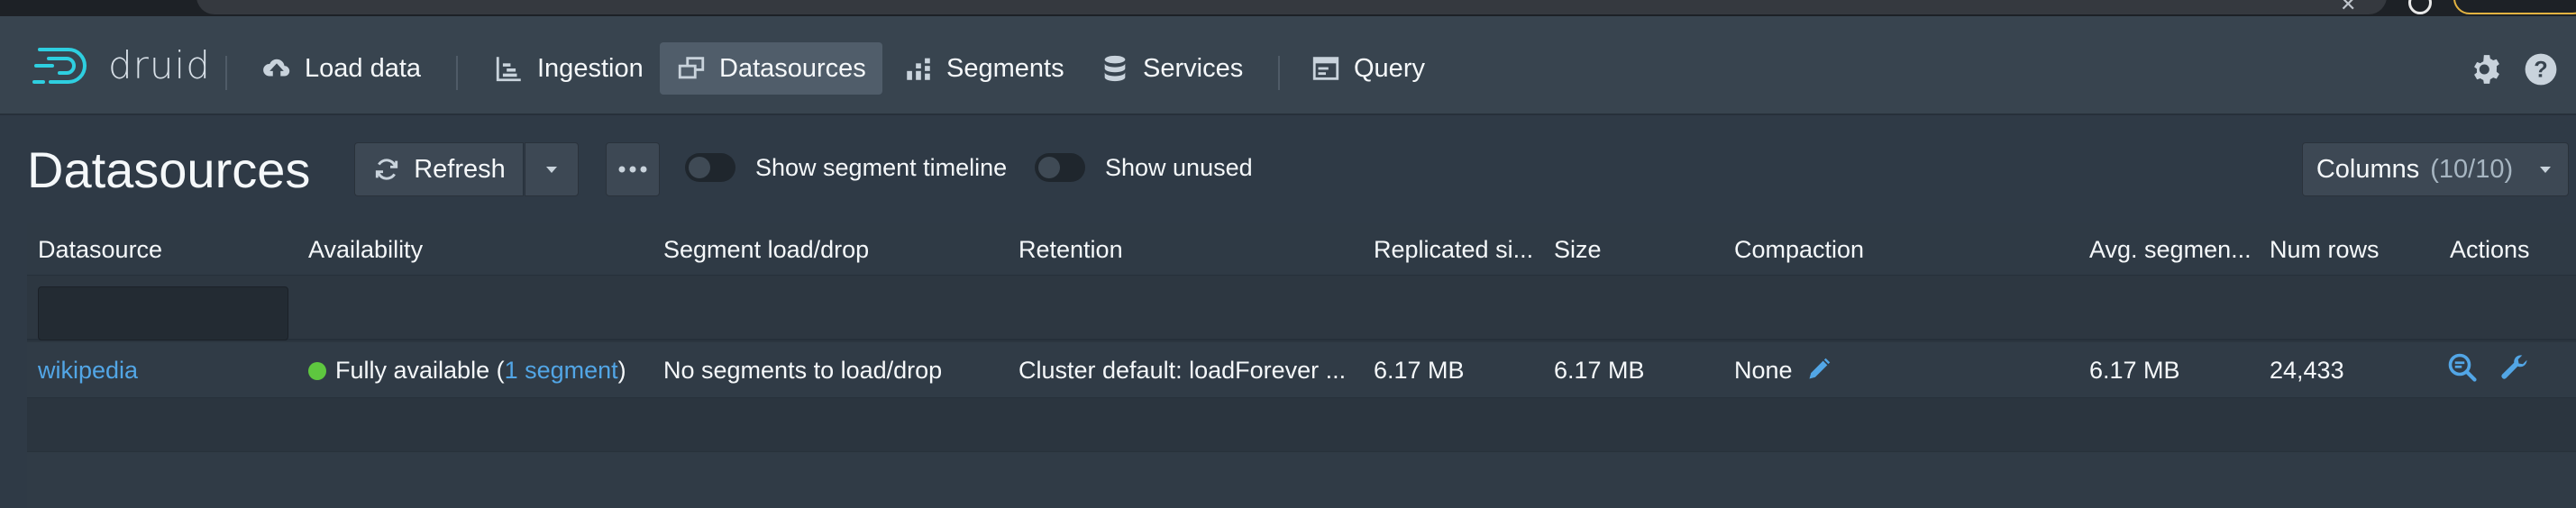 Image resolution: width=2576 pixels, height=508 pixels. Describe the element at coordinates (1763, 370) in the screenshot. I see `compaction-value: None` at that location.